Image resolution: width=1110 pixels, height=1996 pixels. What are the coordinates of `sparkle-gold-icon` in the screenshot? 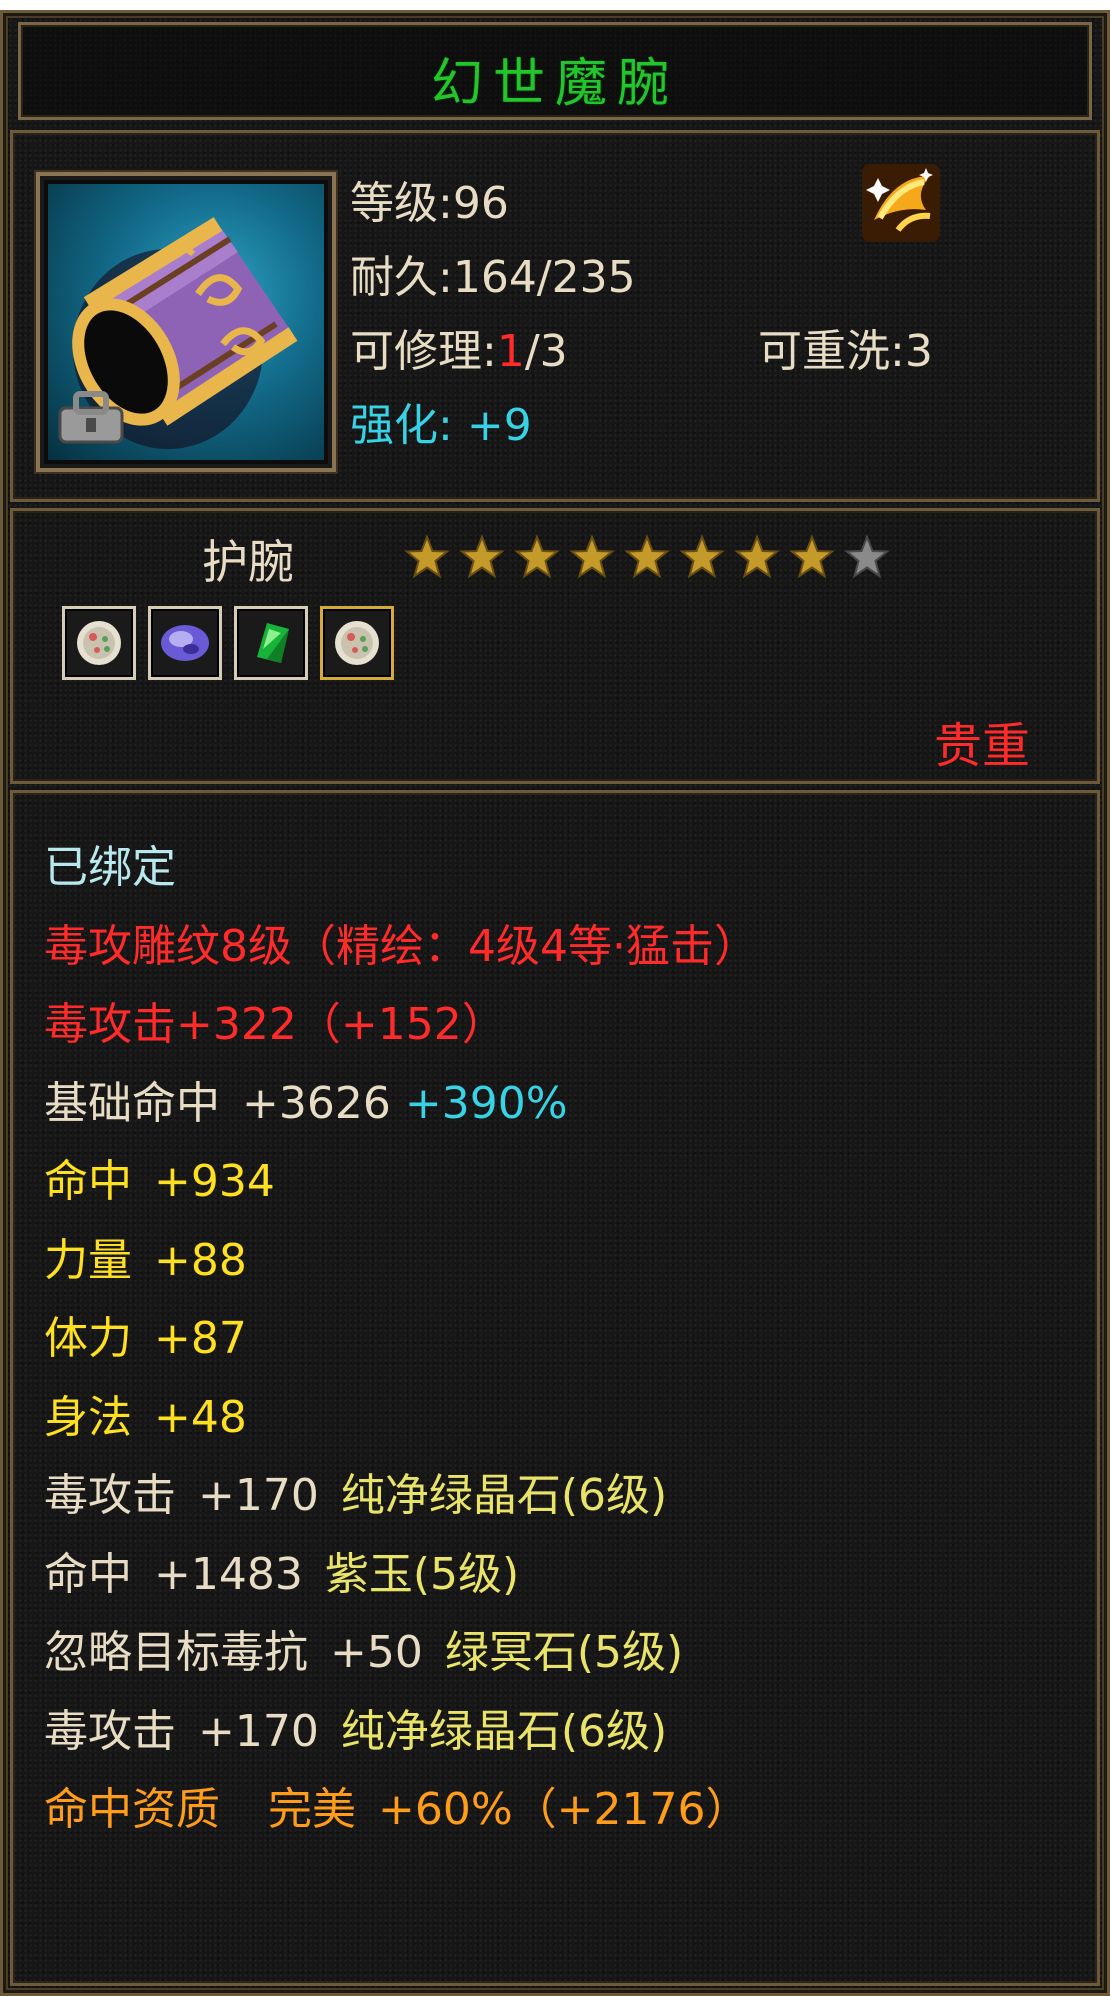 It's located at (901, 203).